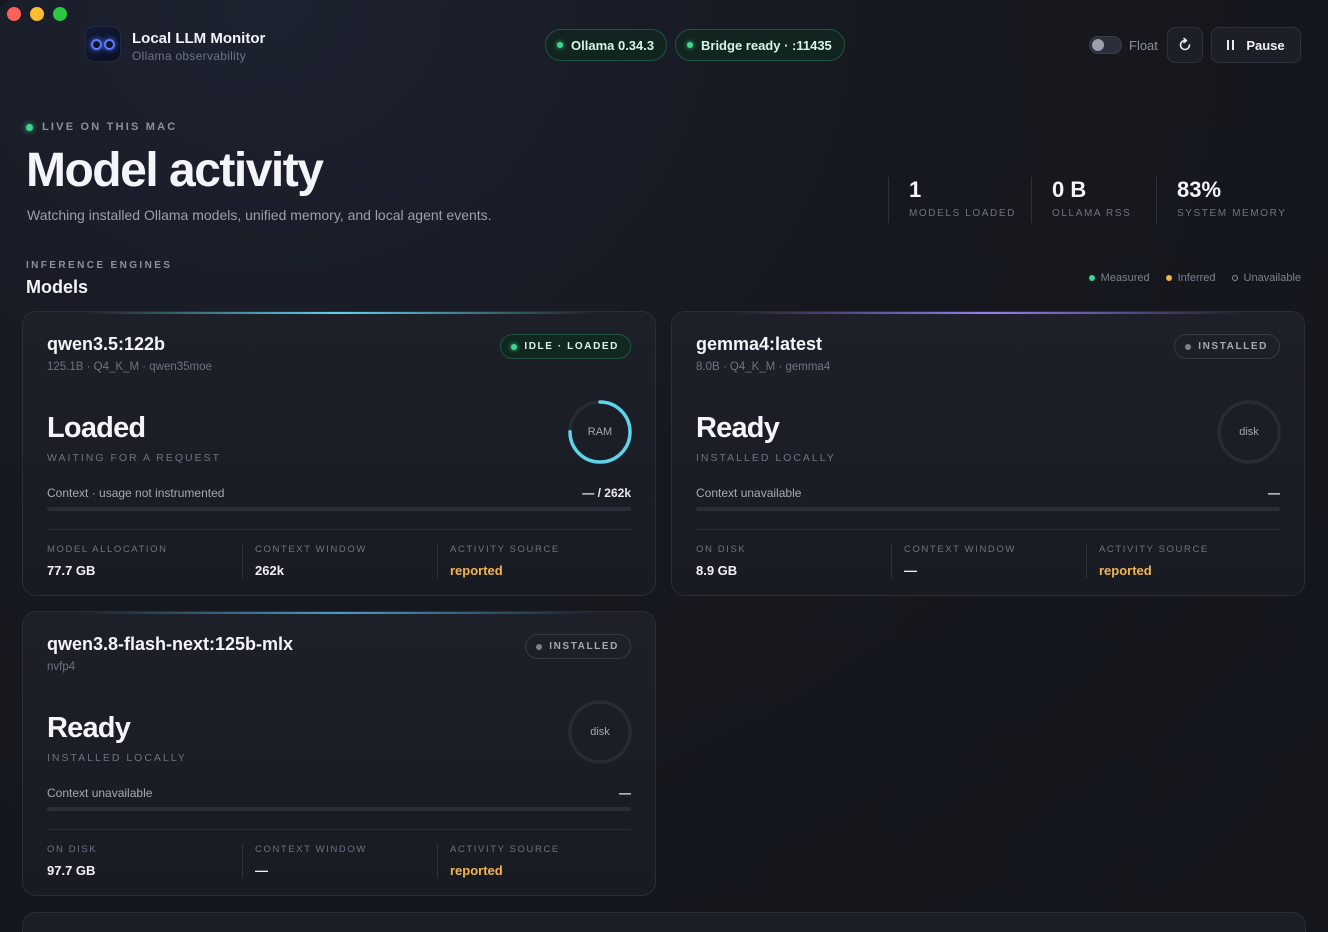 Image resolution: width=1328 pixels, height=932 pixels. Describe the element at coordinates (72, 861) in the screenshot. I see `on-disk-field: ON DISK 97.7 GB` at that location.